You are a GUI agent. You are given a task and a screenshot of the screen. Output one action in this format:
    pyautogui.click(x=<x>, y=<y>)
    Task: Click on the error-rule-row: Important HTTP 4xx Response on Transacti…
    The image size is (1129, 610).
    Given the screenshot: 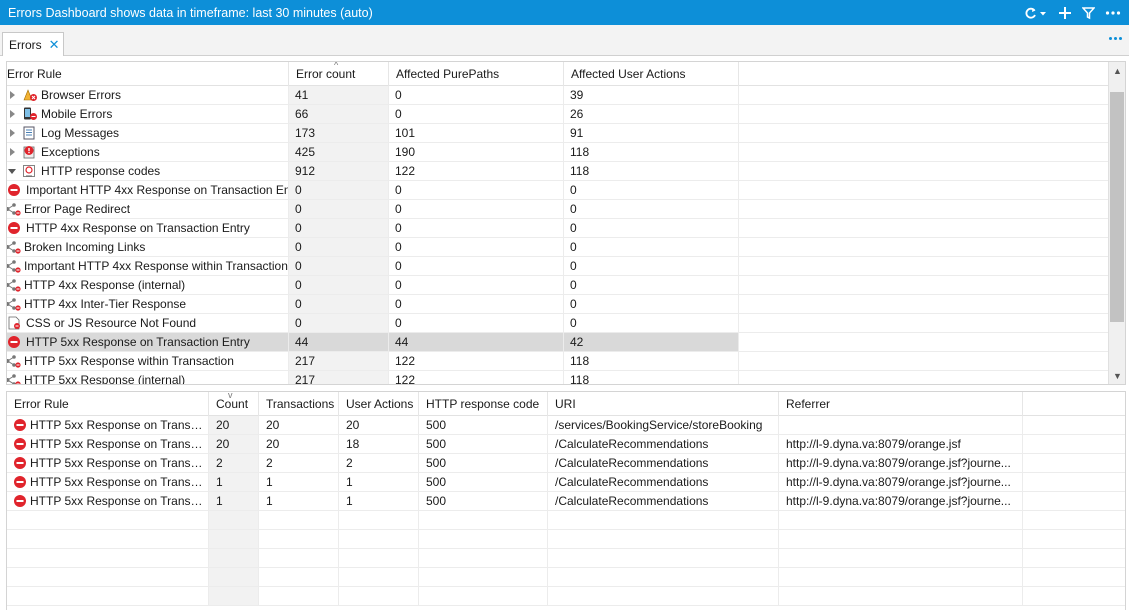 What is the action you would take?
    pyautogui.click(x=566, y=190)
    